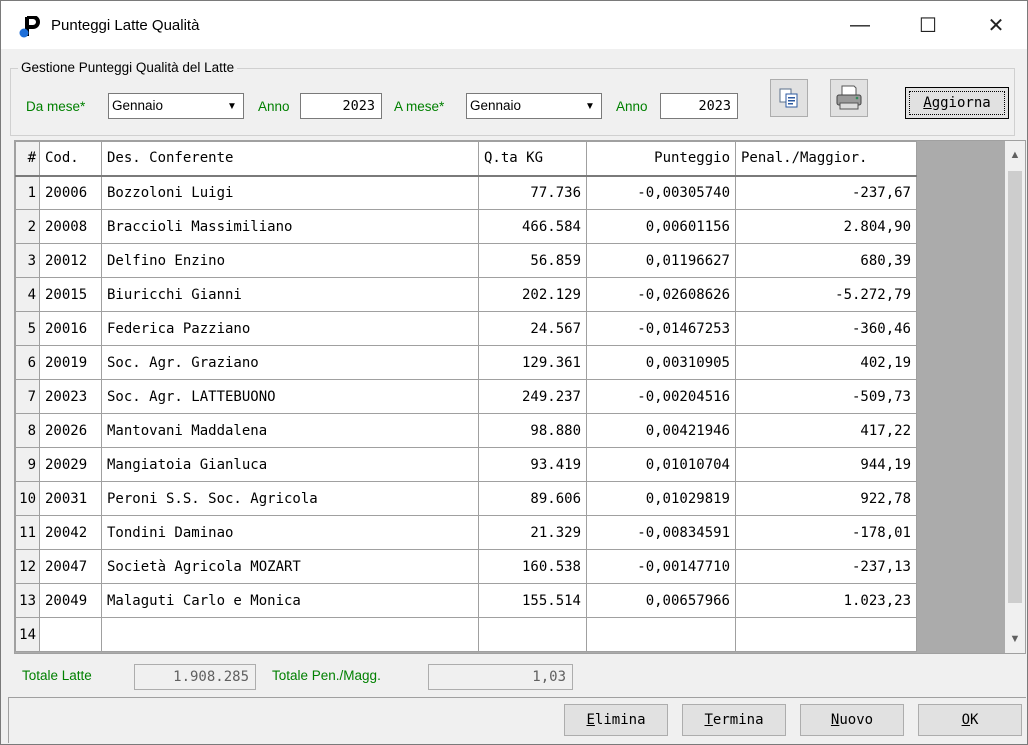  What do you see at coordinates (70, 430) in the screenshot?
I see `cell-supplier-code: 20026` at bounding box center [70, 430].